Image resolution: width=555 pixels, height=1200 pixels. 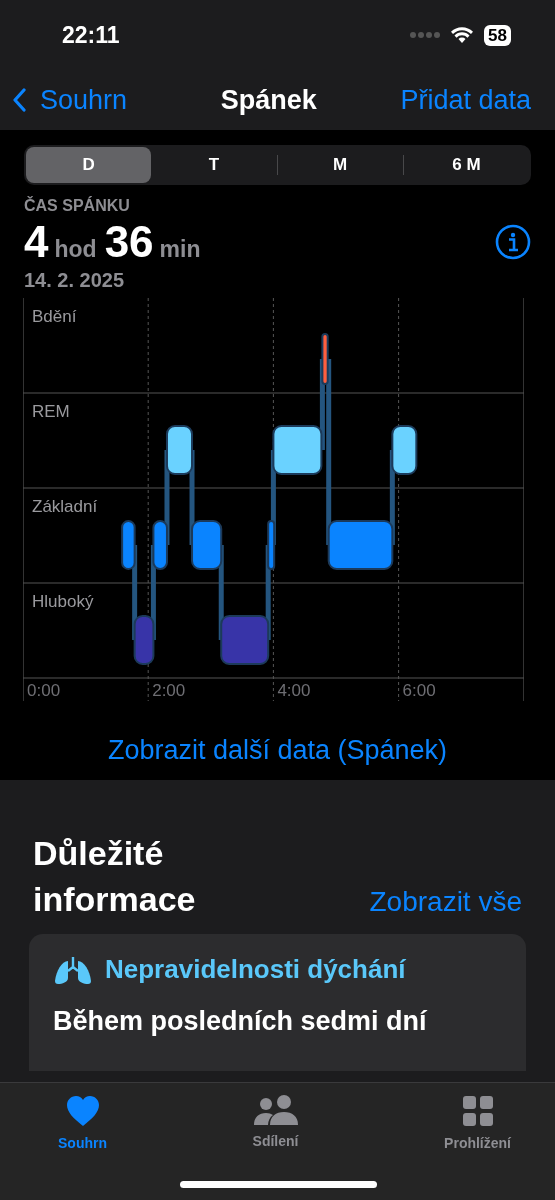 I want to click on stage-label: Základní, so click(x=65, y=506).